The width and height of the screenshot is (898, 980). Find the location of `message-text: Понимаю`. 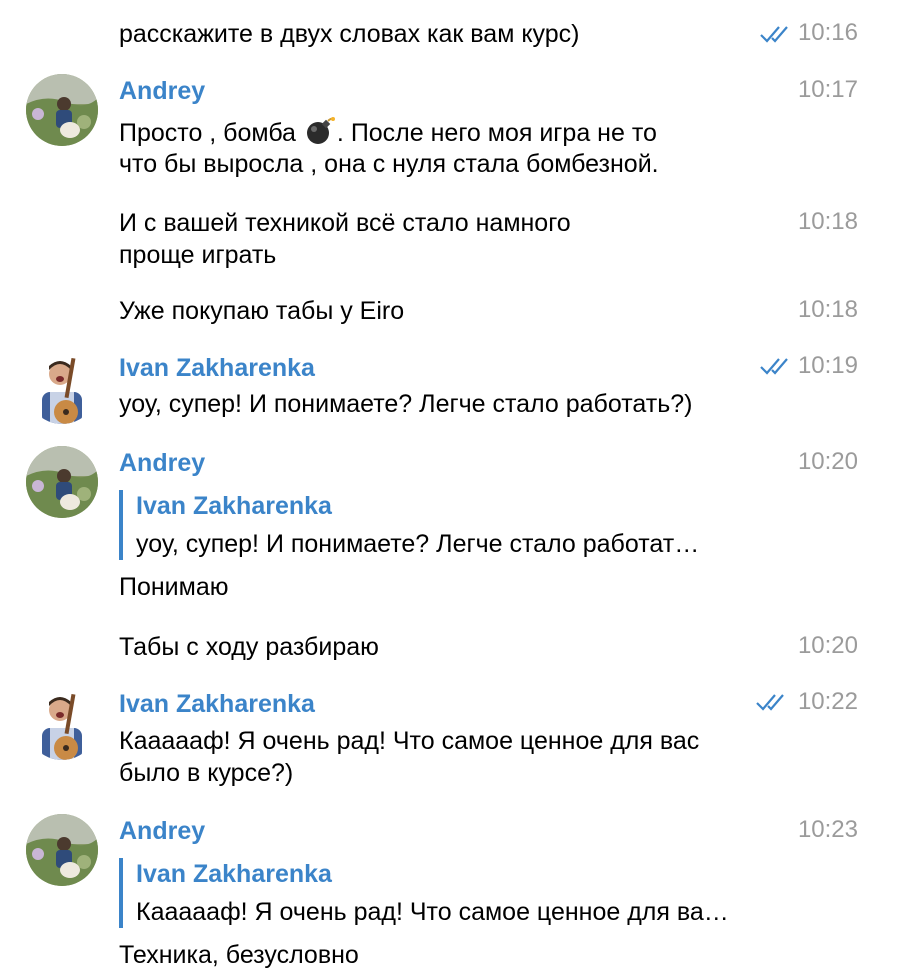

message-text: Понимаю is located at coordinates (174, 587).